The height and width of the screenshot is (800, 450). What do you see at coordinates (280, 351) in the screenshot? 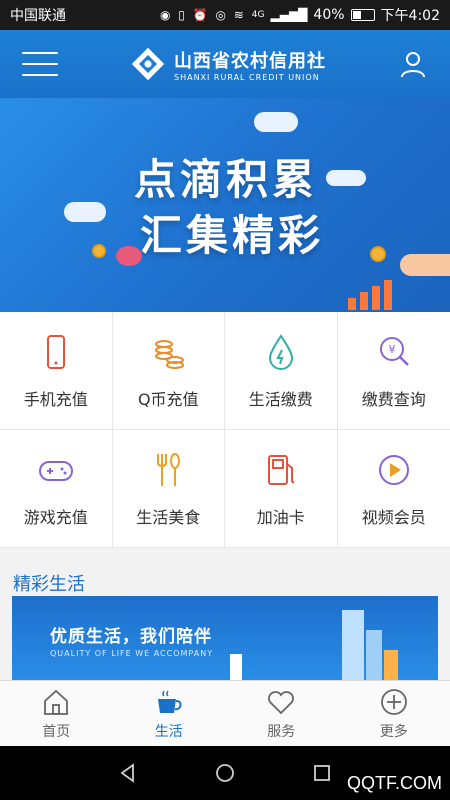
I see `water-drop-icon` at bounding box center [280, 351].